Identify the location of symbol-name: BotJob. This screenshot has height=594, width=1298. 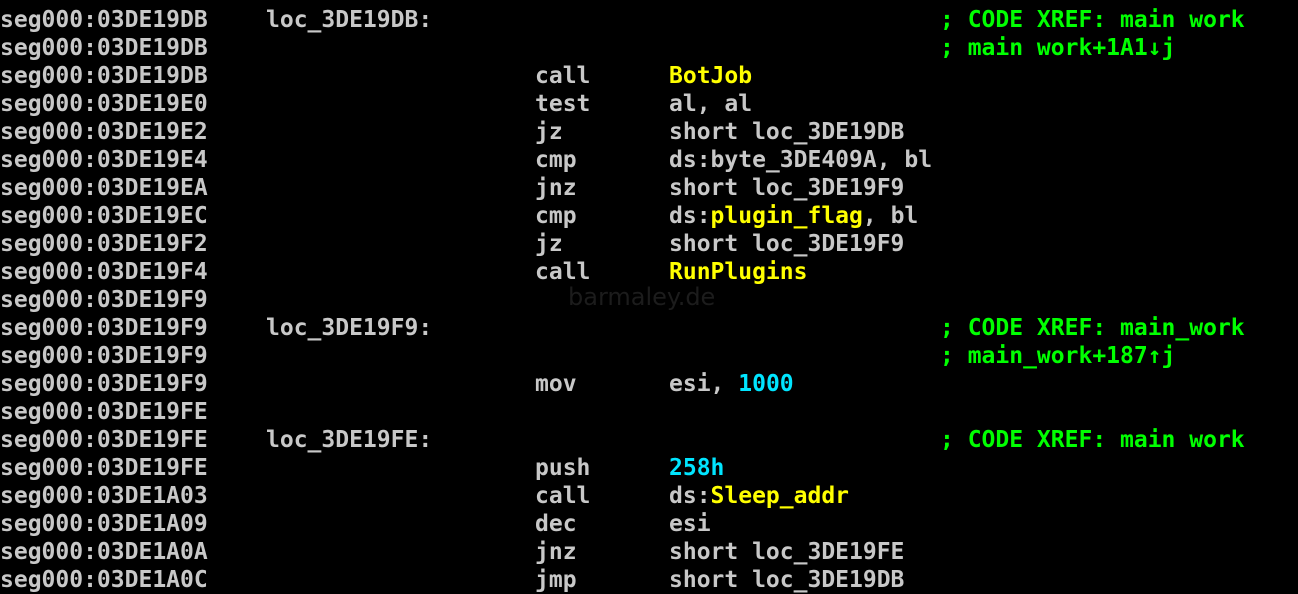
(710, 76).